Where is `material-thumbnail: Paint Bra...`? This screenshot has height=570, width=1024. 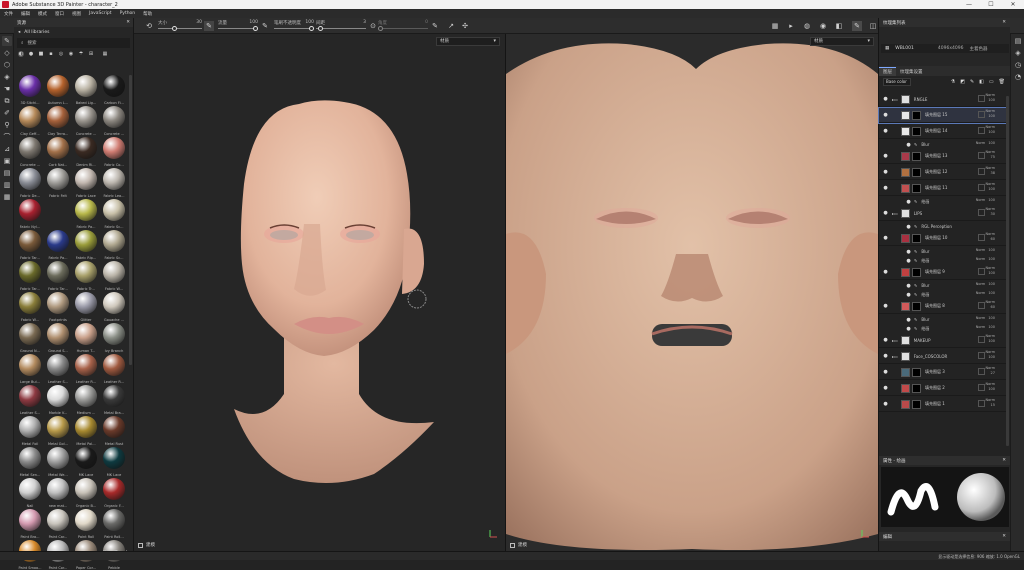 material-thumbnail: Paint Bra... is located at coordinates (30, 524).